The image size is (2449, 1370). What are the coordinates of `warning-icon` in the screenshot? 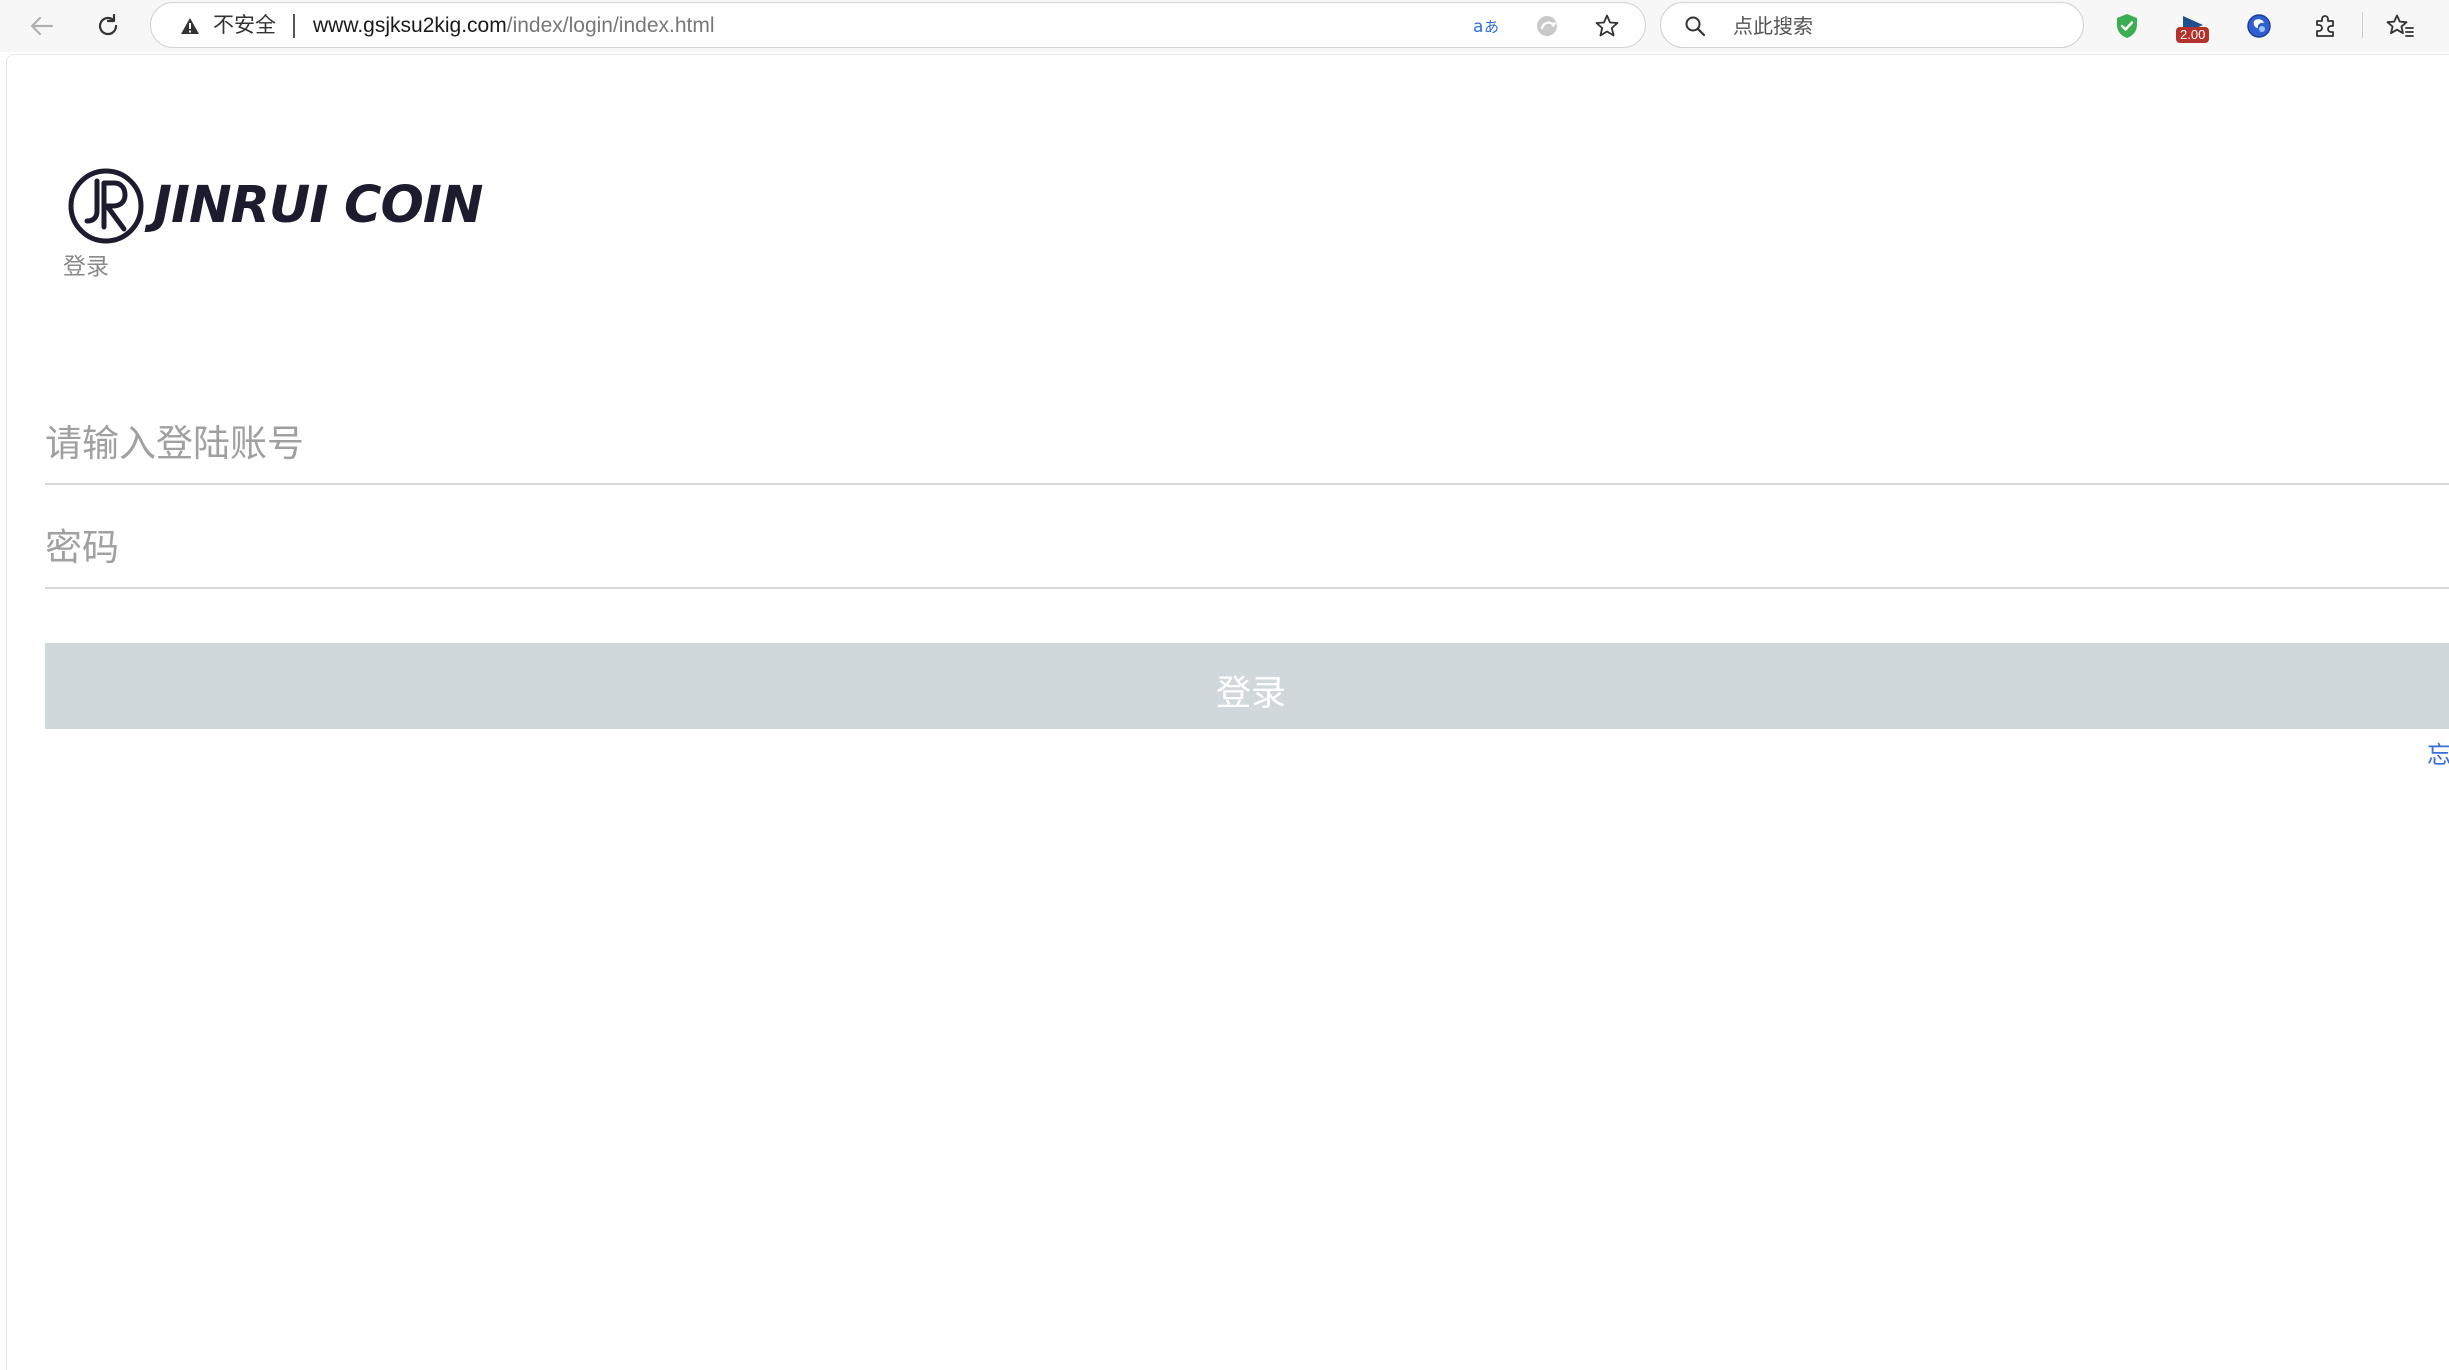 It's located at (190, 26).